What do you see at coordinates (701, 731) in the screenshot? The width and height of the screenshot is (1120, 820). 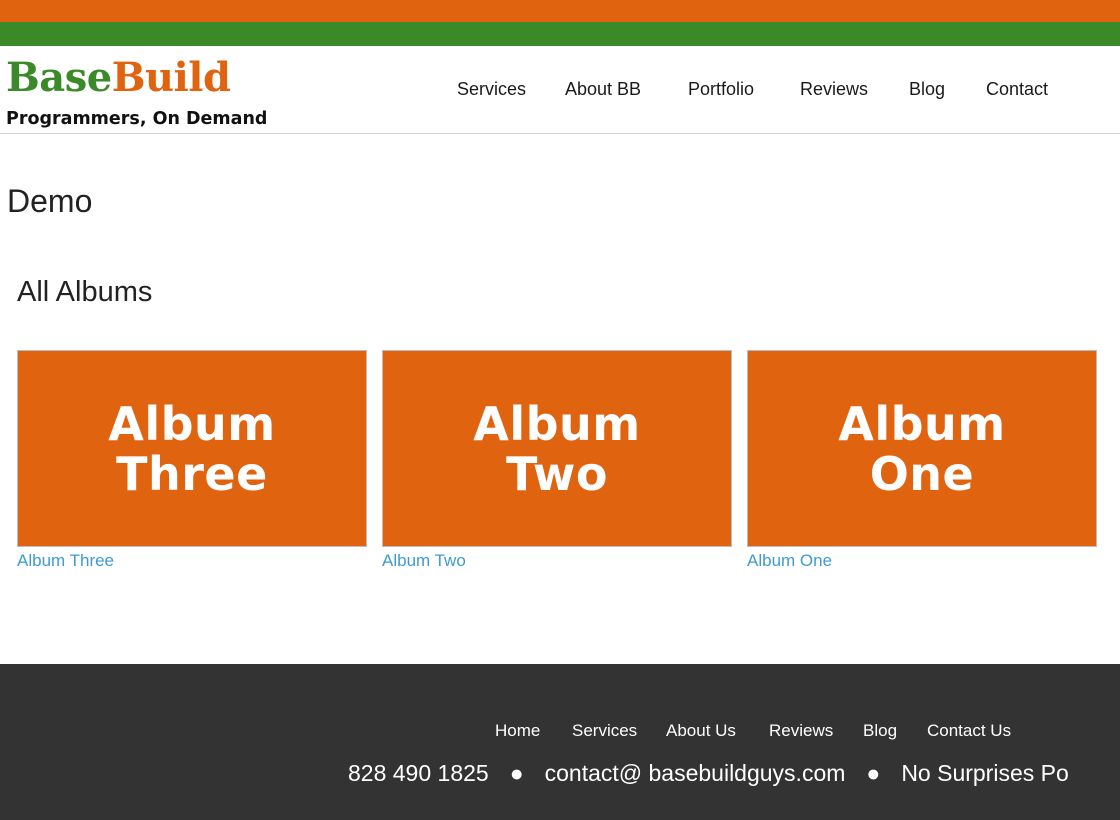 I see `footer-link-about-us: About Us` at bounding box center [701, 731].